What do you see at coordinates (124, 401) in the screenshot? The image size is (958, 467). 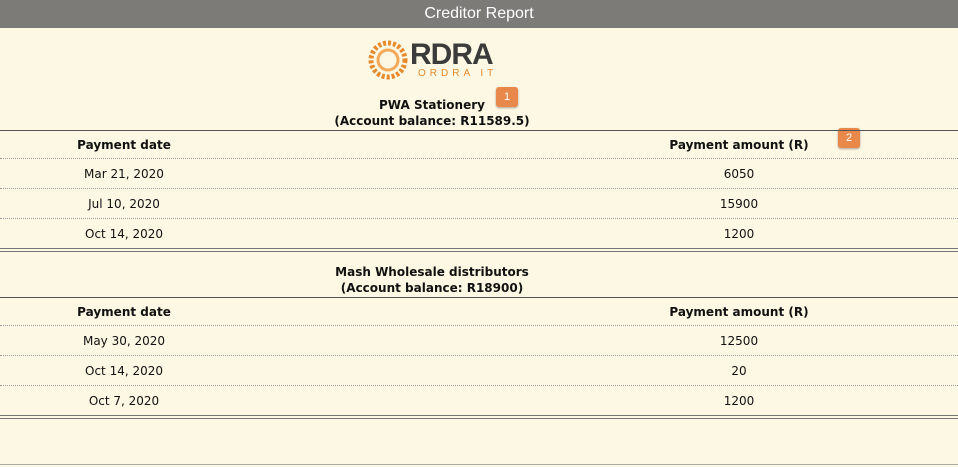 I see `payment-date: Oct 7, 2020` at bounding box center [124, 401].